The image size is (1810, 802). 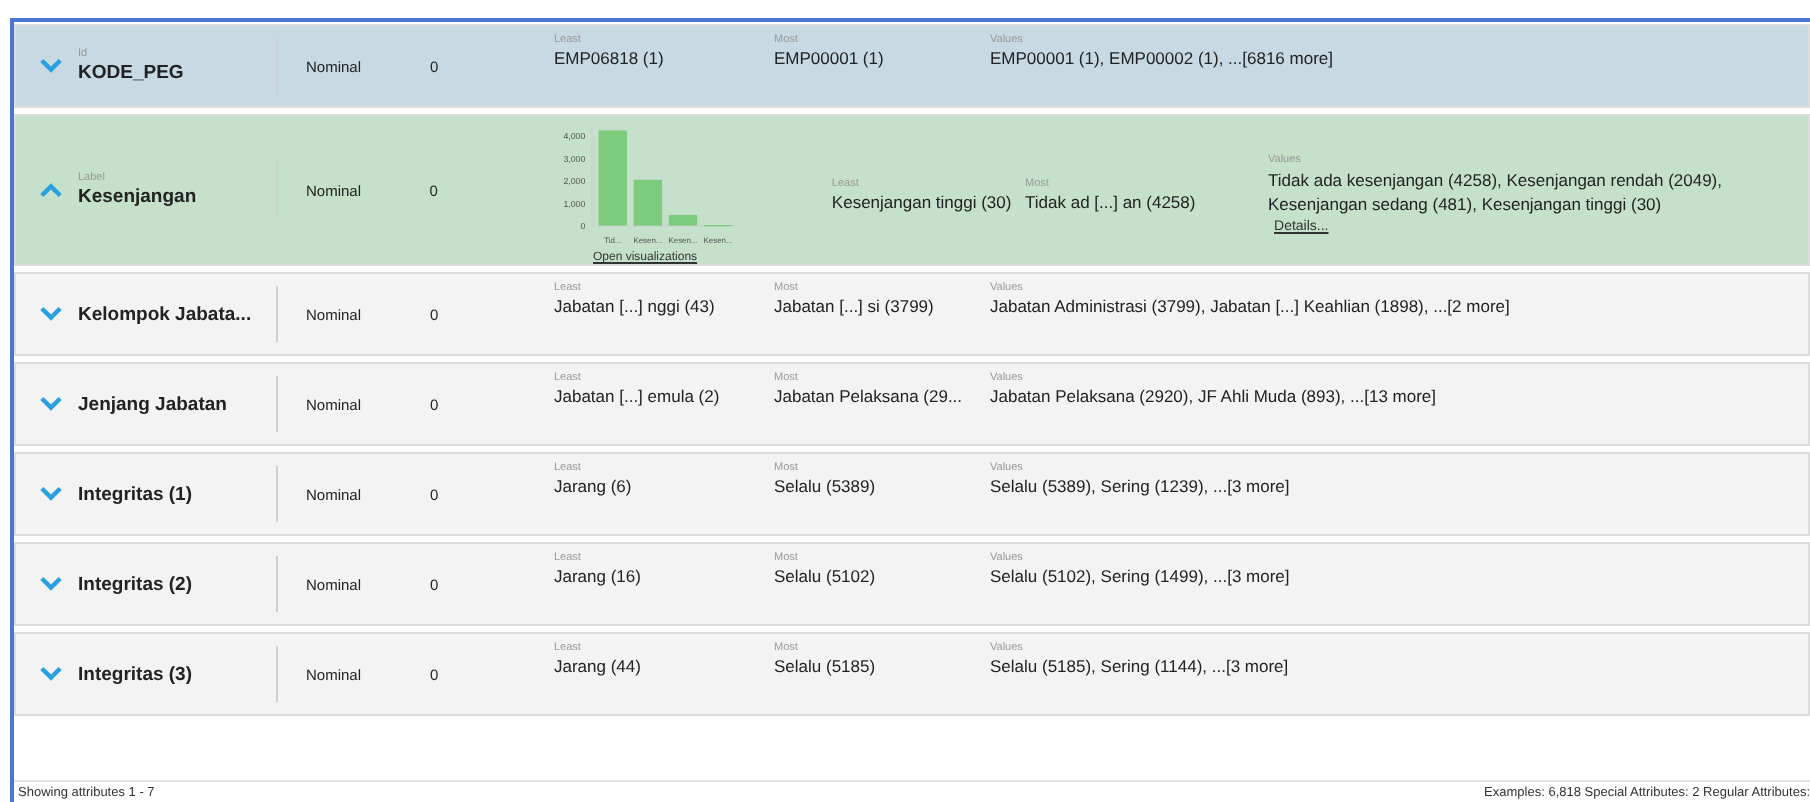 What do you see at coordinates (598, 576) in the screenshot?
I see `least-value: Jarang (16)` at bounding box center [598, 576].